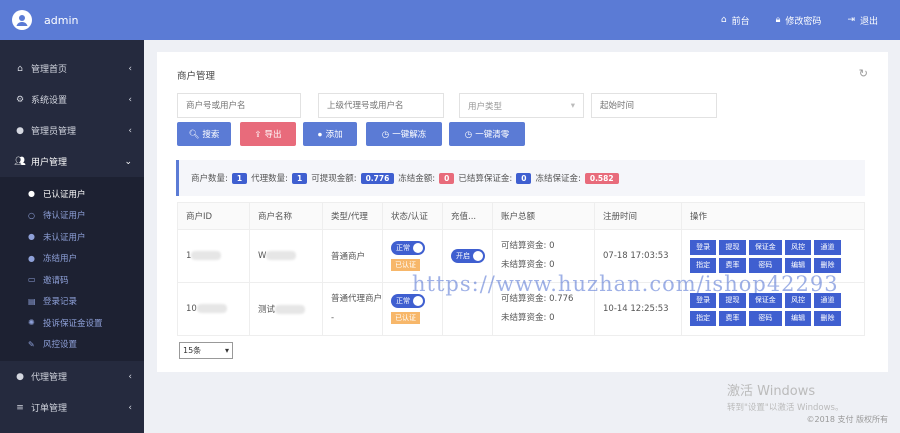  What do you see at coordinates (206, 350) in the screenshot?
I see `page-size-select: 15条 ▾` at bounding box center [206, 350].